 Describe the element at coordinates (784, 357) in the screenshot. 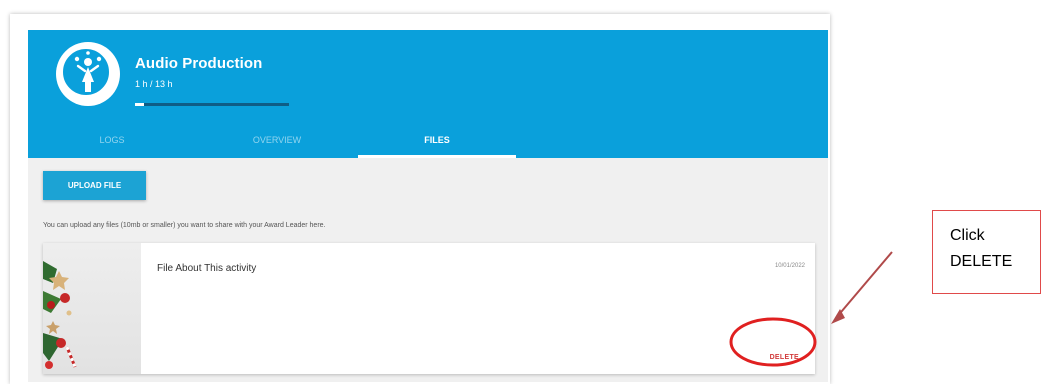

I see `delete-button: DELETE` at that location.